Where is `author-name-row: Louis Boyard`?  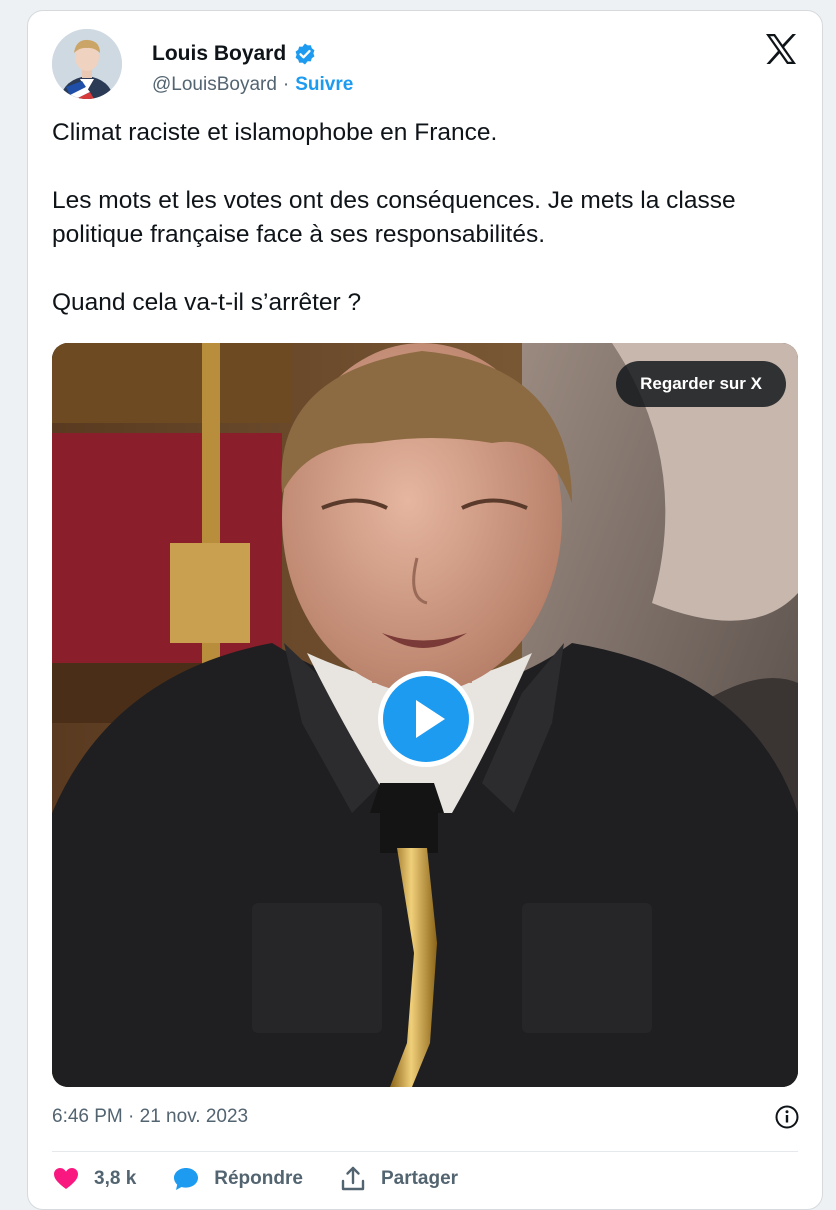
author-name-row: Louis Boyard is located at coordinates (234, 54).